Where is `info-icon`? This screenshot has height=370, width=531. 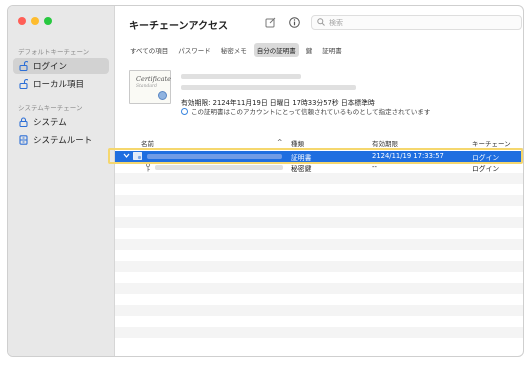 info-icon is located at coordinates (294, 22).